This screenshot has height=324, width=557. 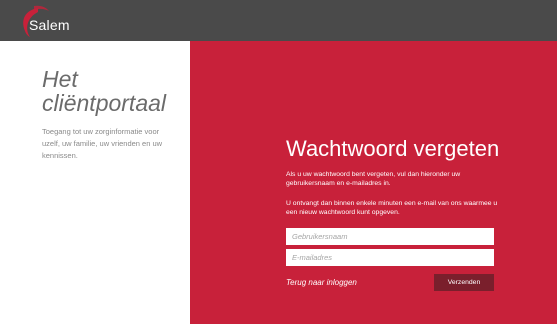 What do you see at coordinates (104, 103) in the screenshot?
I see `intro-title-line2: cliëntportaal` at bounding box center [104, 103].